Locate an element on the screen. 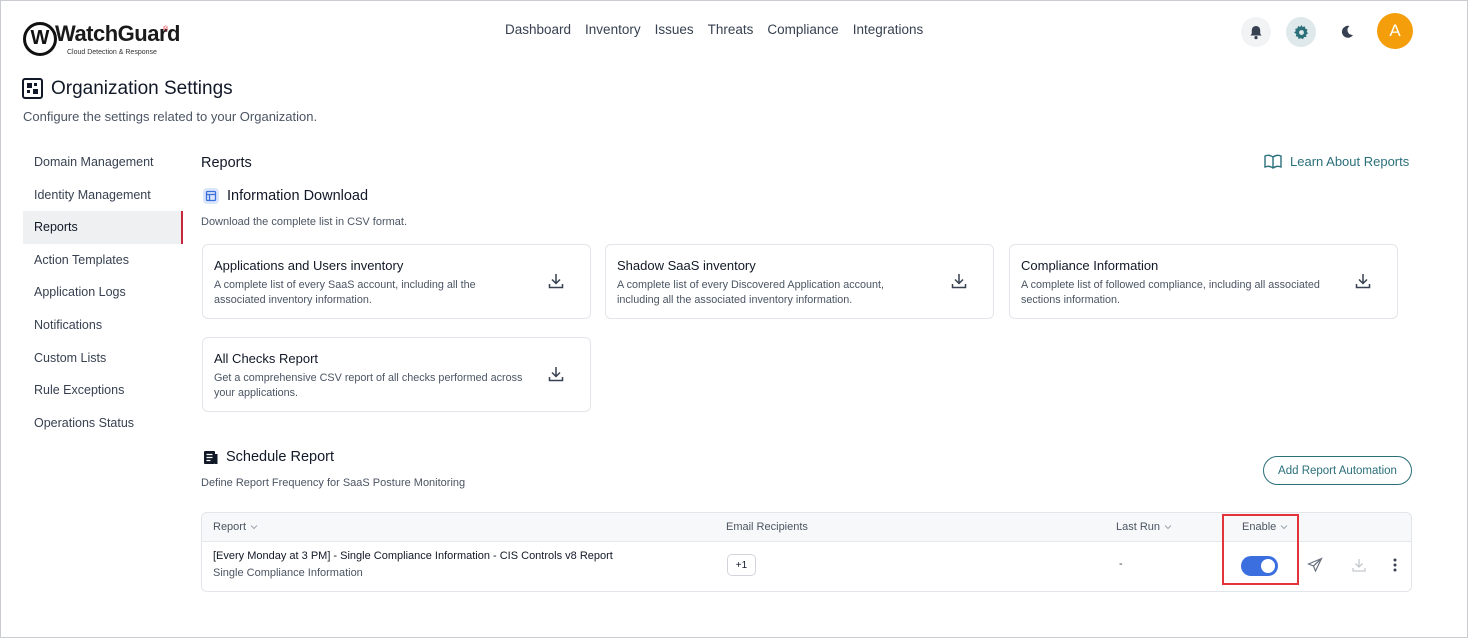  gear-icon is located at coordinates (1300, 31).